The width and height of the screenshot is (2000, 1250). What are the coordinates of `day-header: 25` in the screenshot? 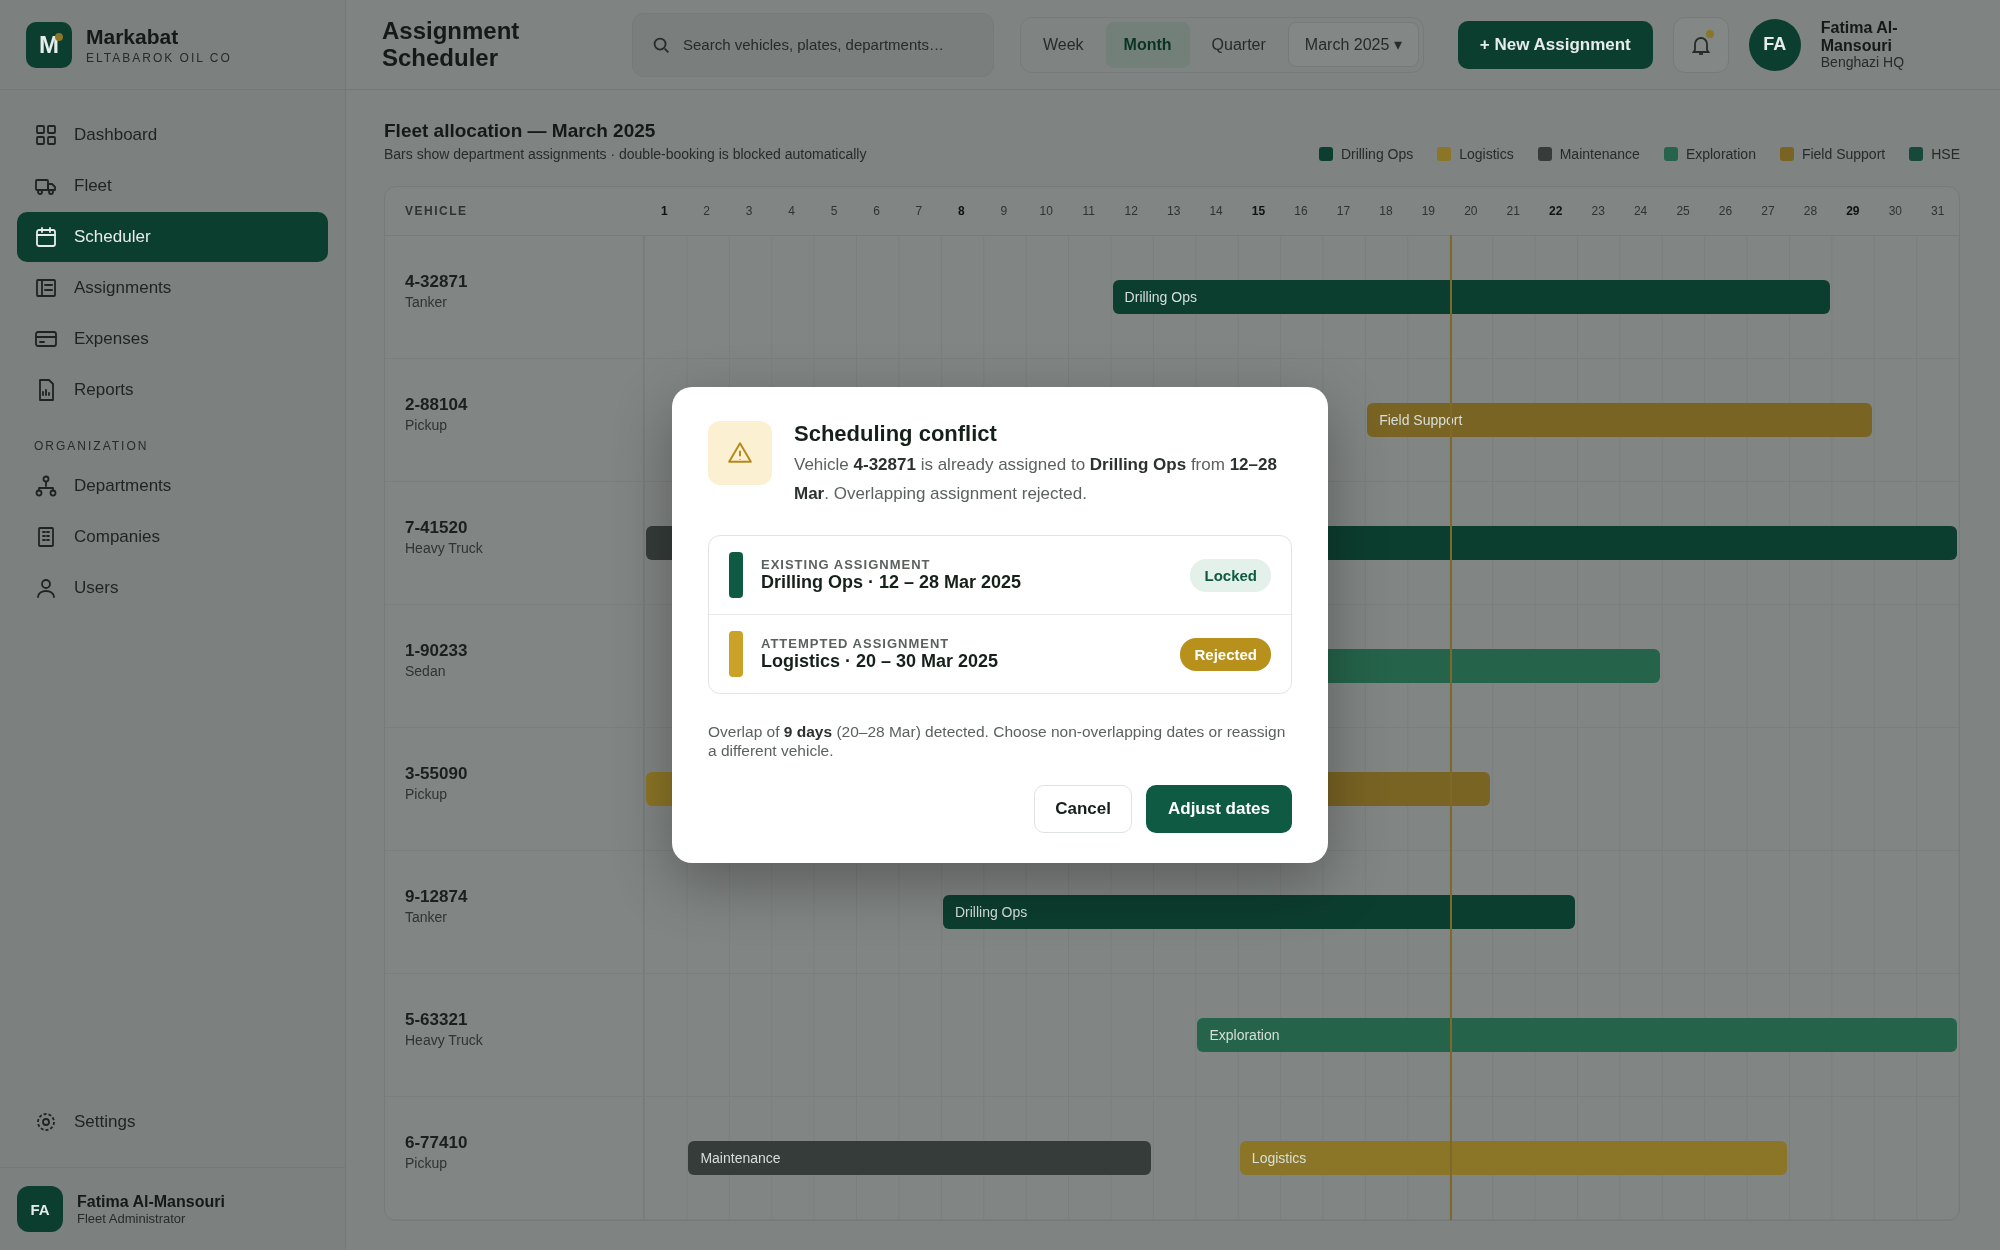 It's located at (1683, 211).